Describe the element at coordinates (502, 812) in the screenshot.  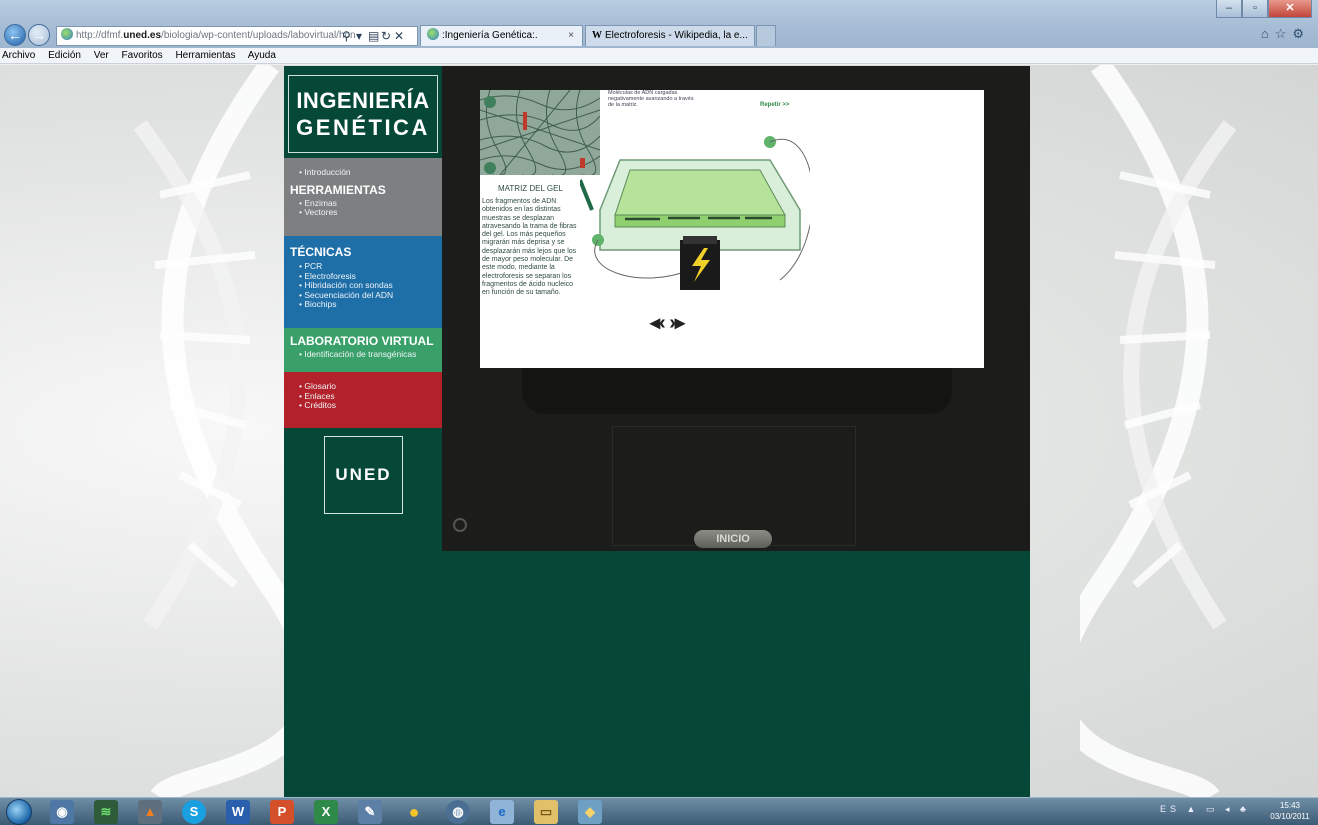
I see `internet-explorer-icon: e` at that location.